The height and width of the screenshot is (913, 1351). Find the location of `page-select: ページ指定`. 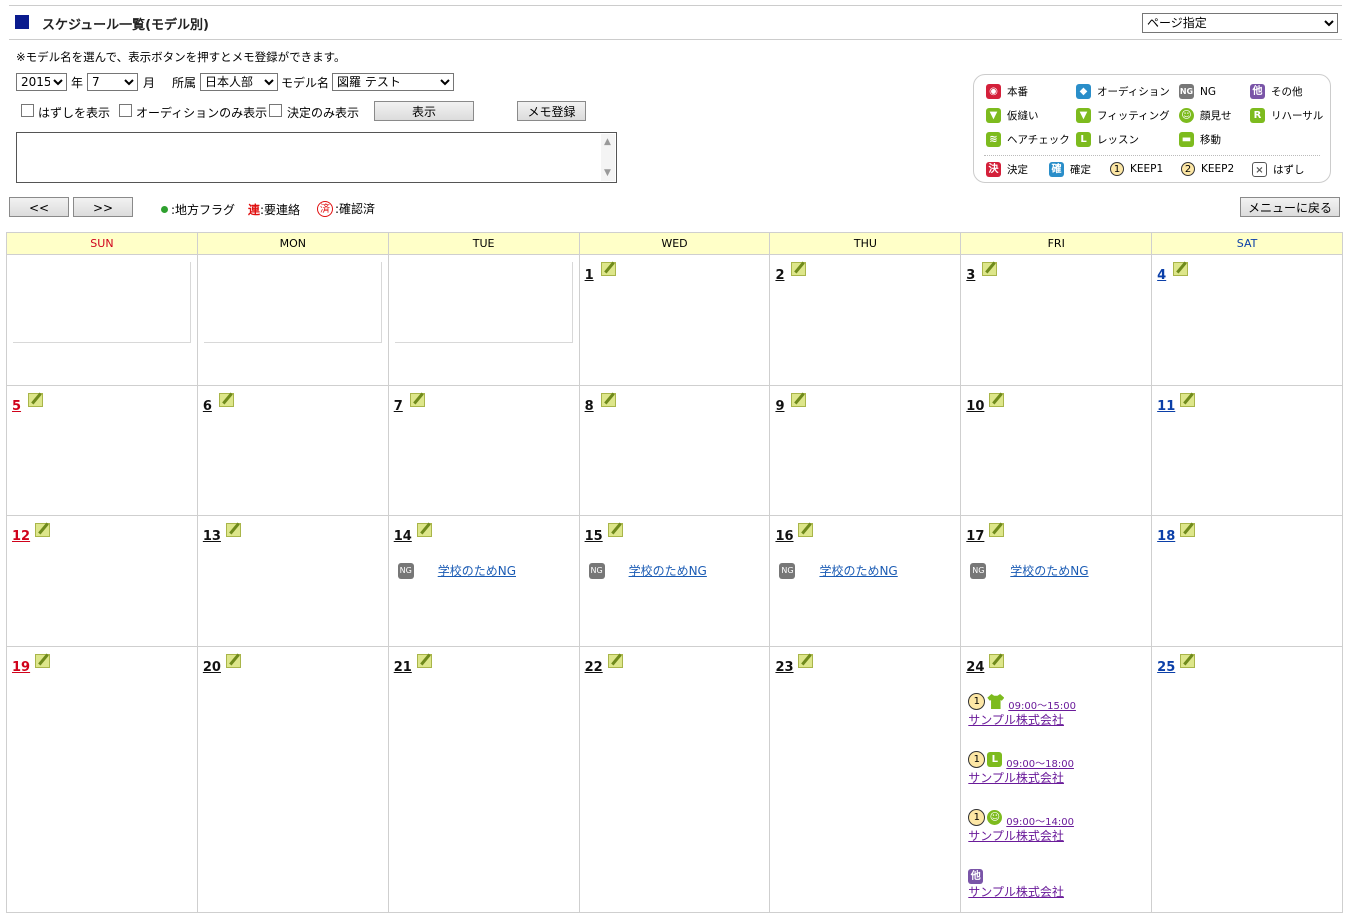

page-select: ページ指定 is located at coordinates (1240, 23).